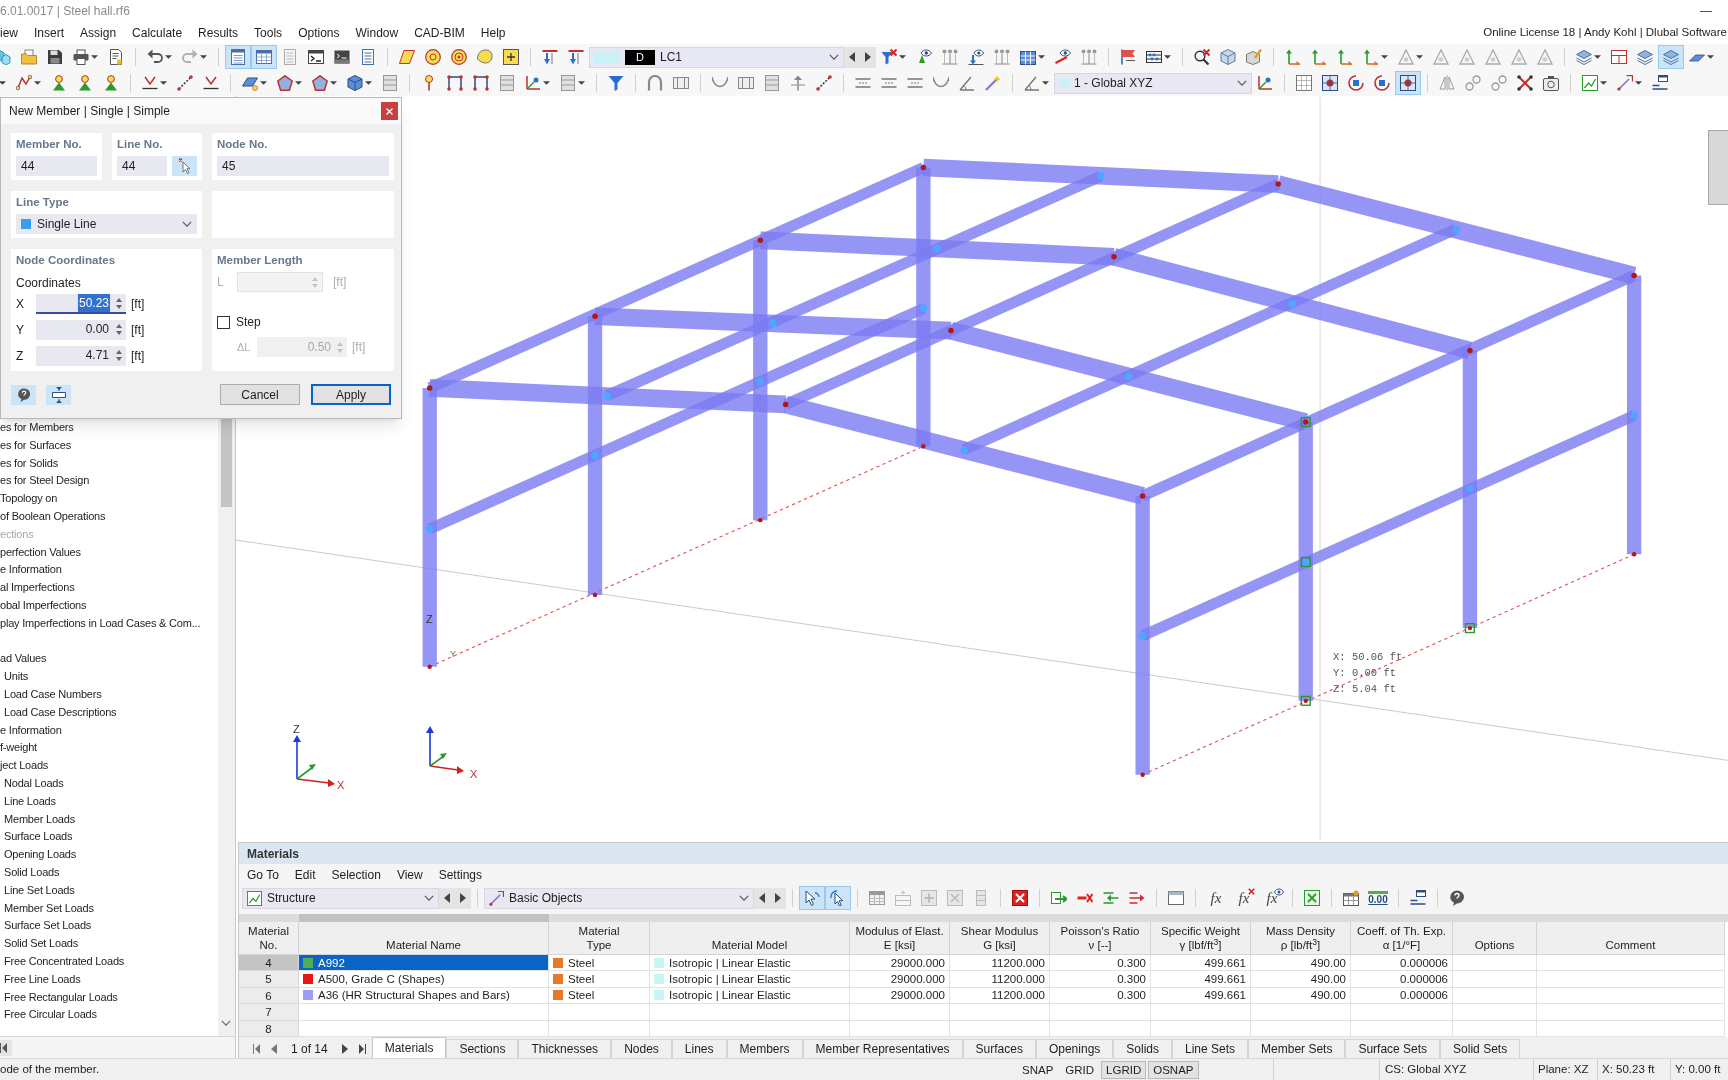 This screenshot has height=1080, width=1728. Describe the element at coordinates (1210, 1048) in the screenshot. I see `tab: Line Sets` at that location.